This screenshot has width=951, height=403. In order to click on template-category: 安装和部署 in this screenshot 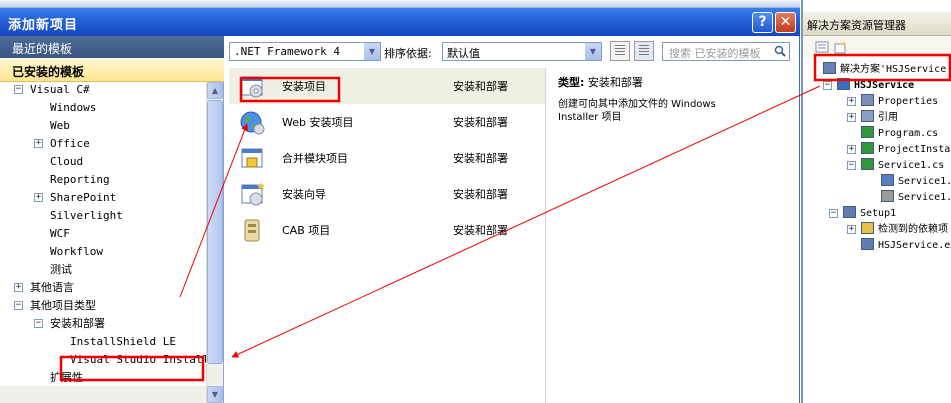, I will do `click(480, 230)`.